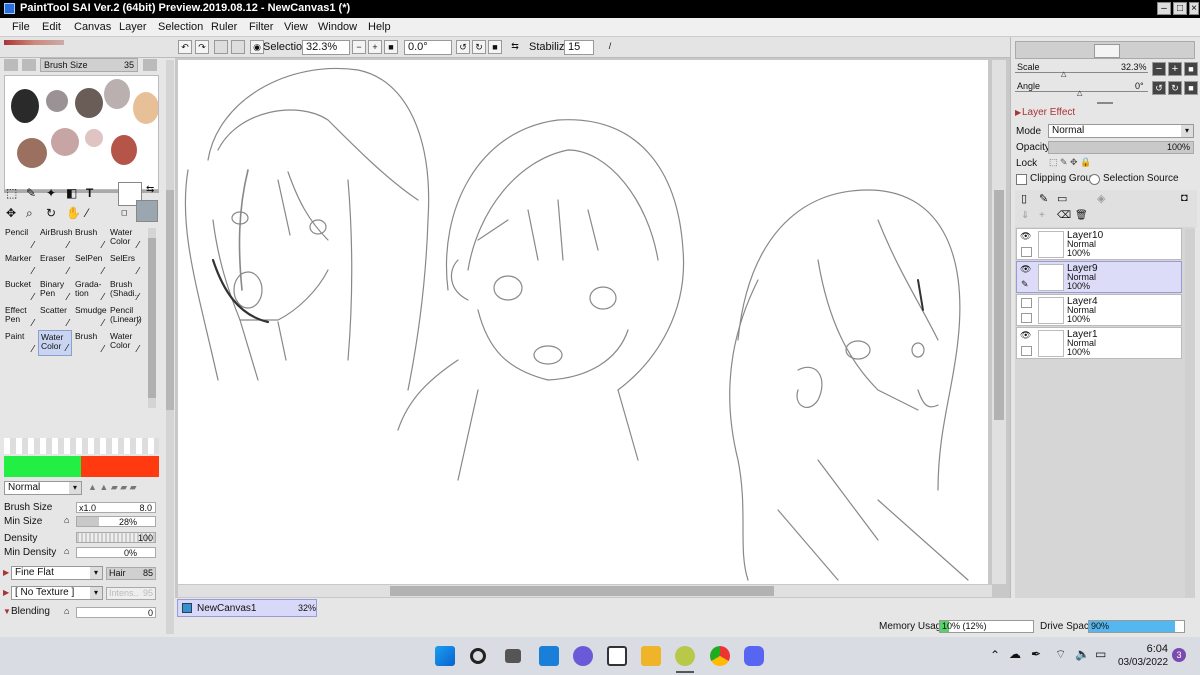  I want to click on deselect-icon, so click(221, 47).